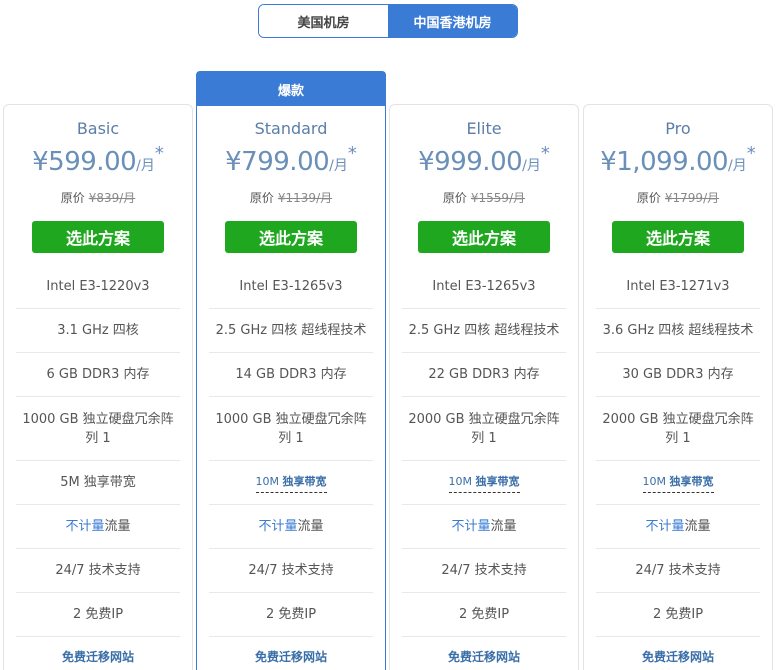 The image size is (776, 670). What do you see at coordinates (678, 331) in the screenshot?
I see `feature-frequency: 3.6 GHz 四核 超线程技术` at bounding box center [678, 331].